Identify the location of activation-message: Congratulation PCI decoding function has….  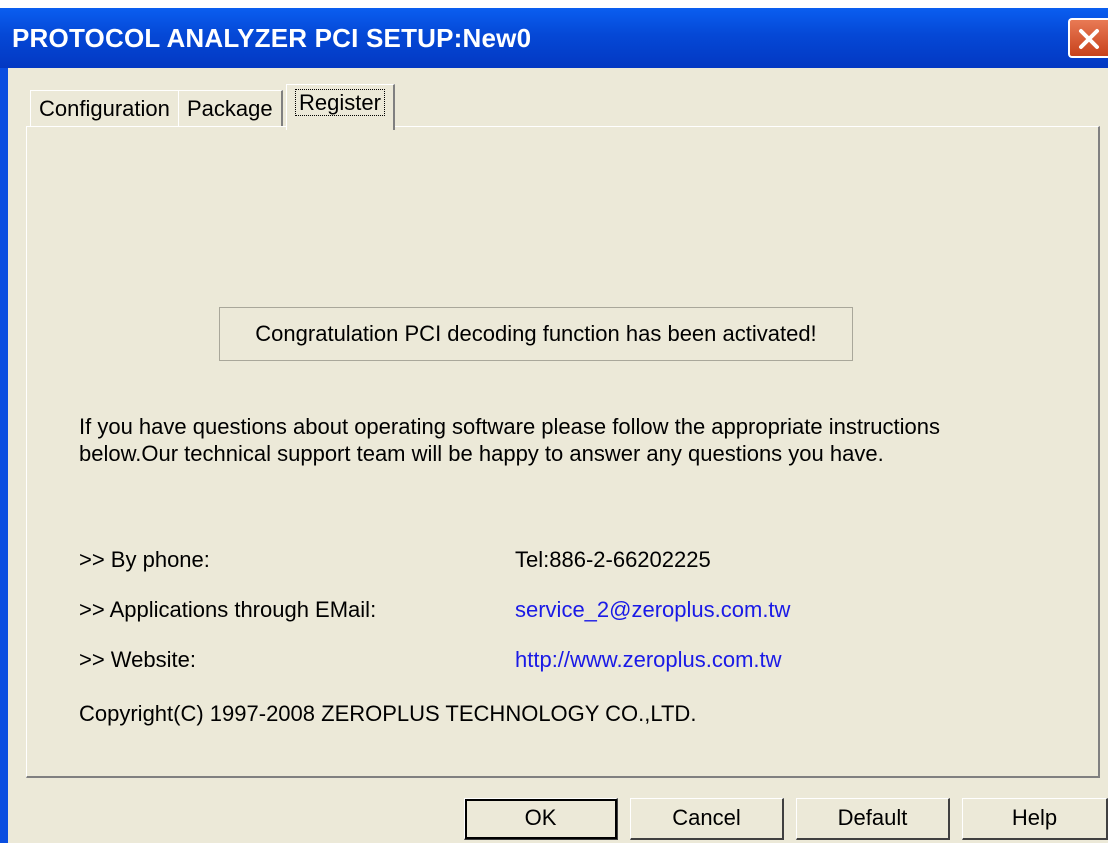
(536, 334).